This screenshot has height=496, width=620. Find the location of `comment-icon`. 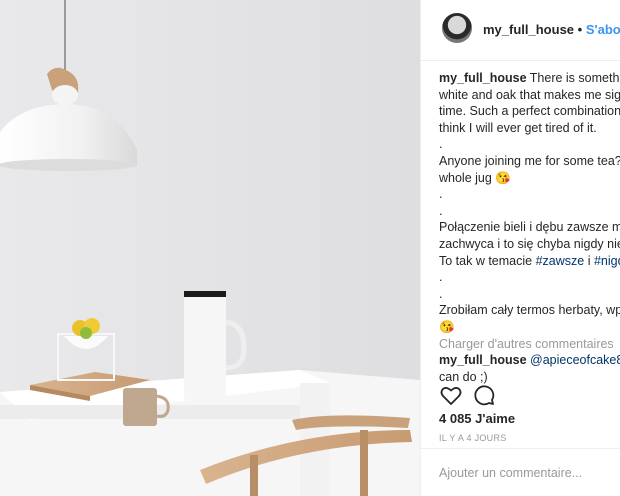

comment-icon is located at coordinates (484, 395).